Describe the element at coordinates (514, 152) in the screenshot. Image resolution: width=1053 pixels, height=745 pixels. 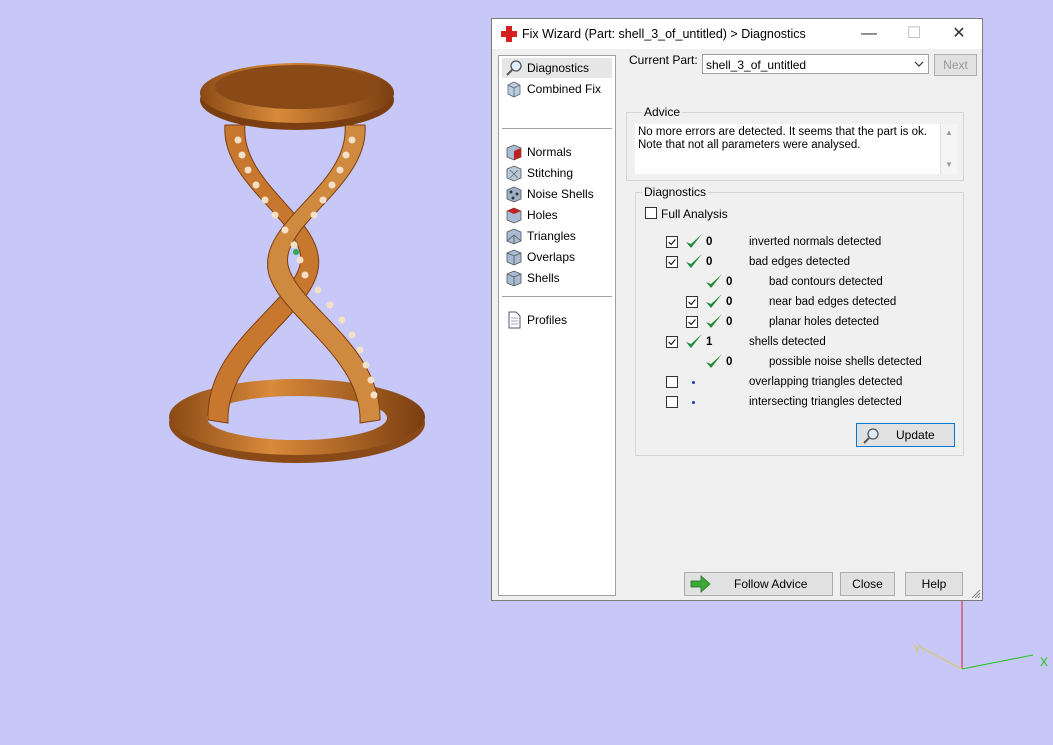
I see `normals-cube-icon` at that location.